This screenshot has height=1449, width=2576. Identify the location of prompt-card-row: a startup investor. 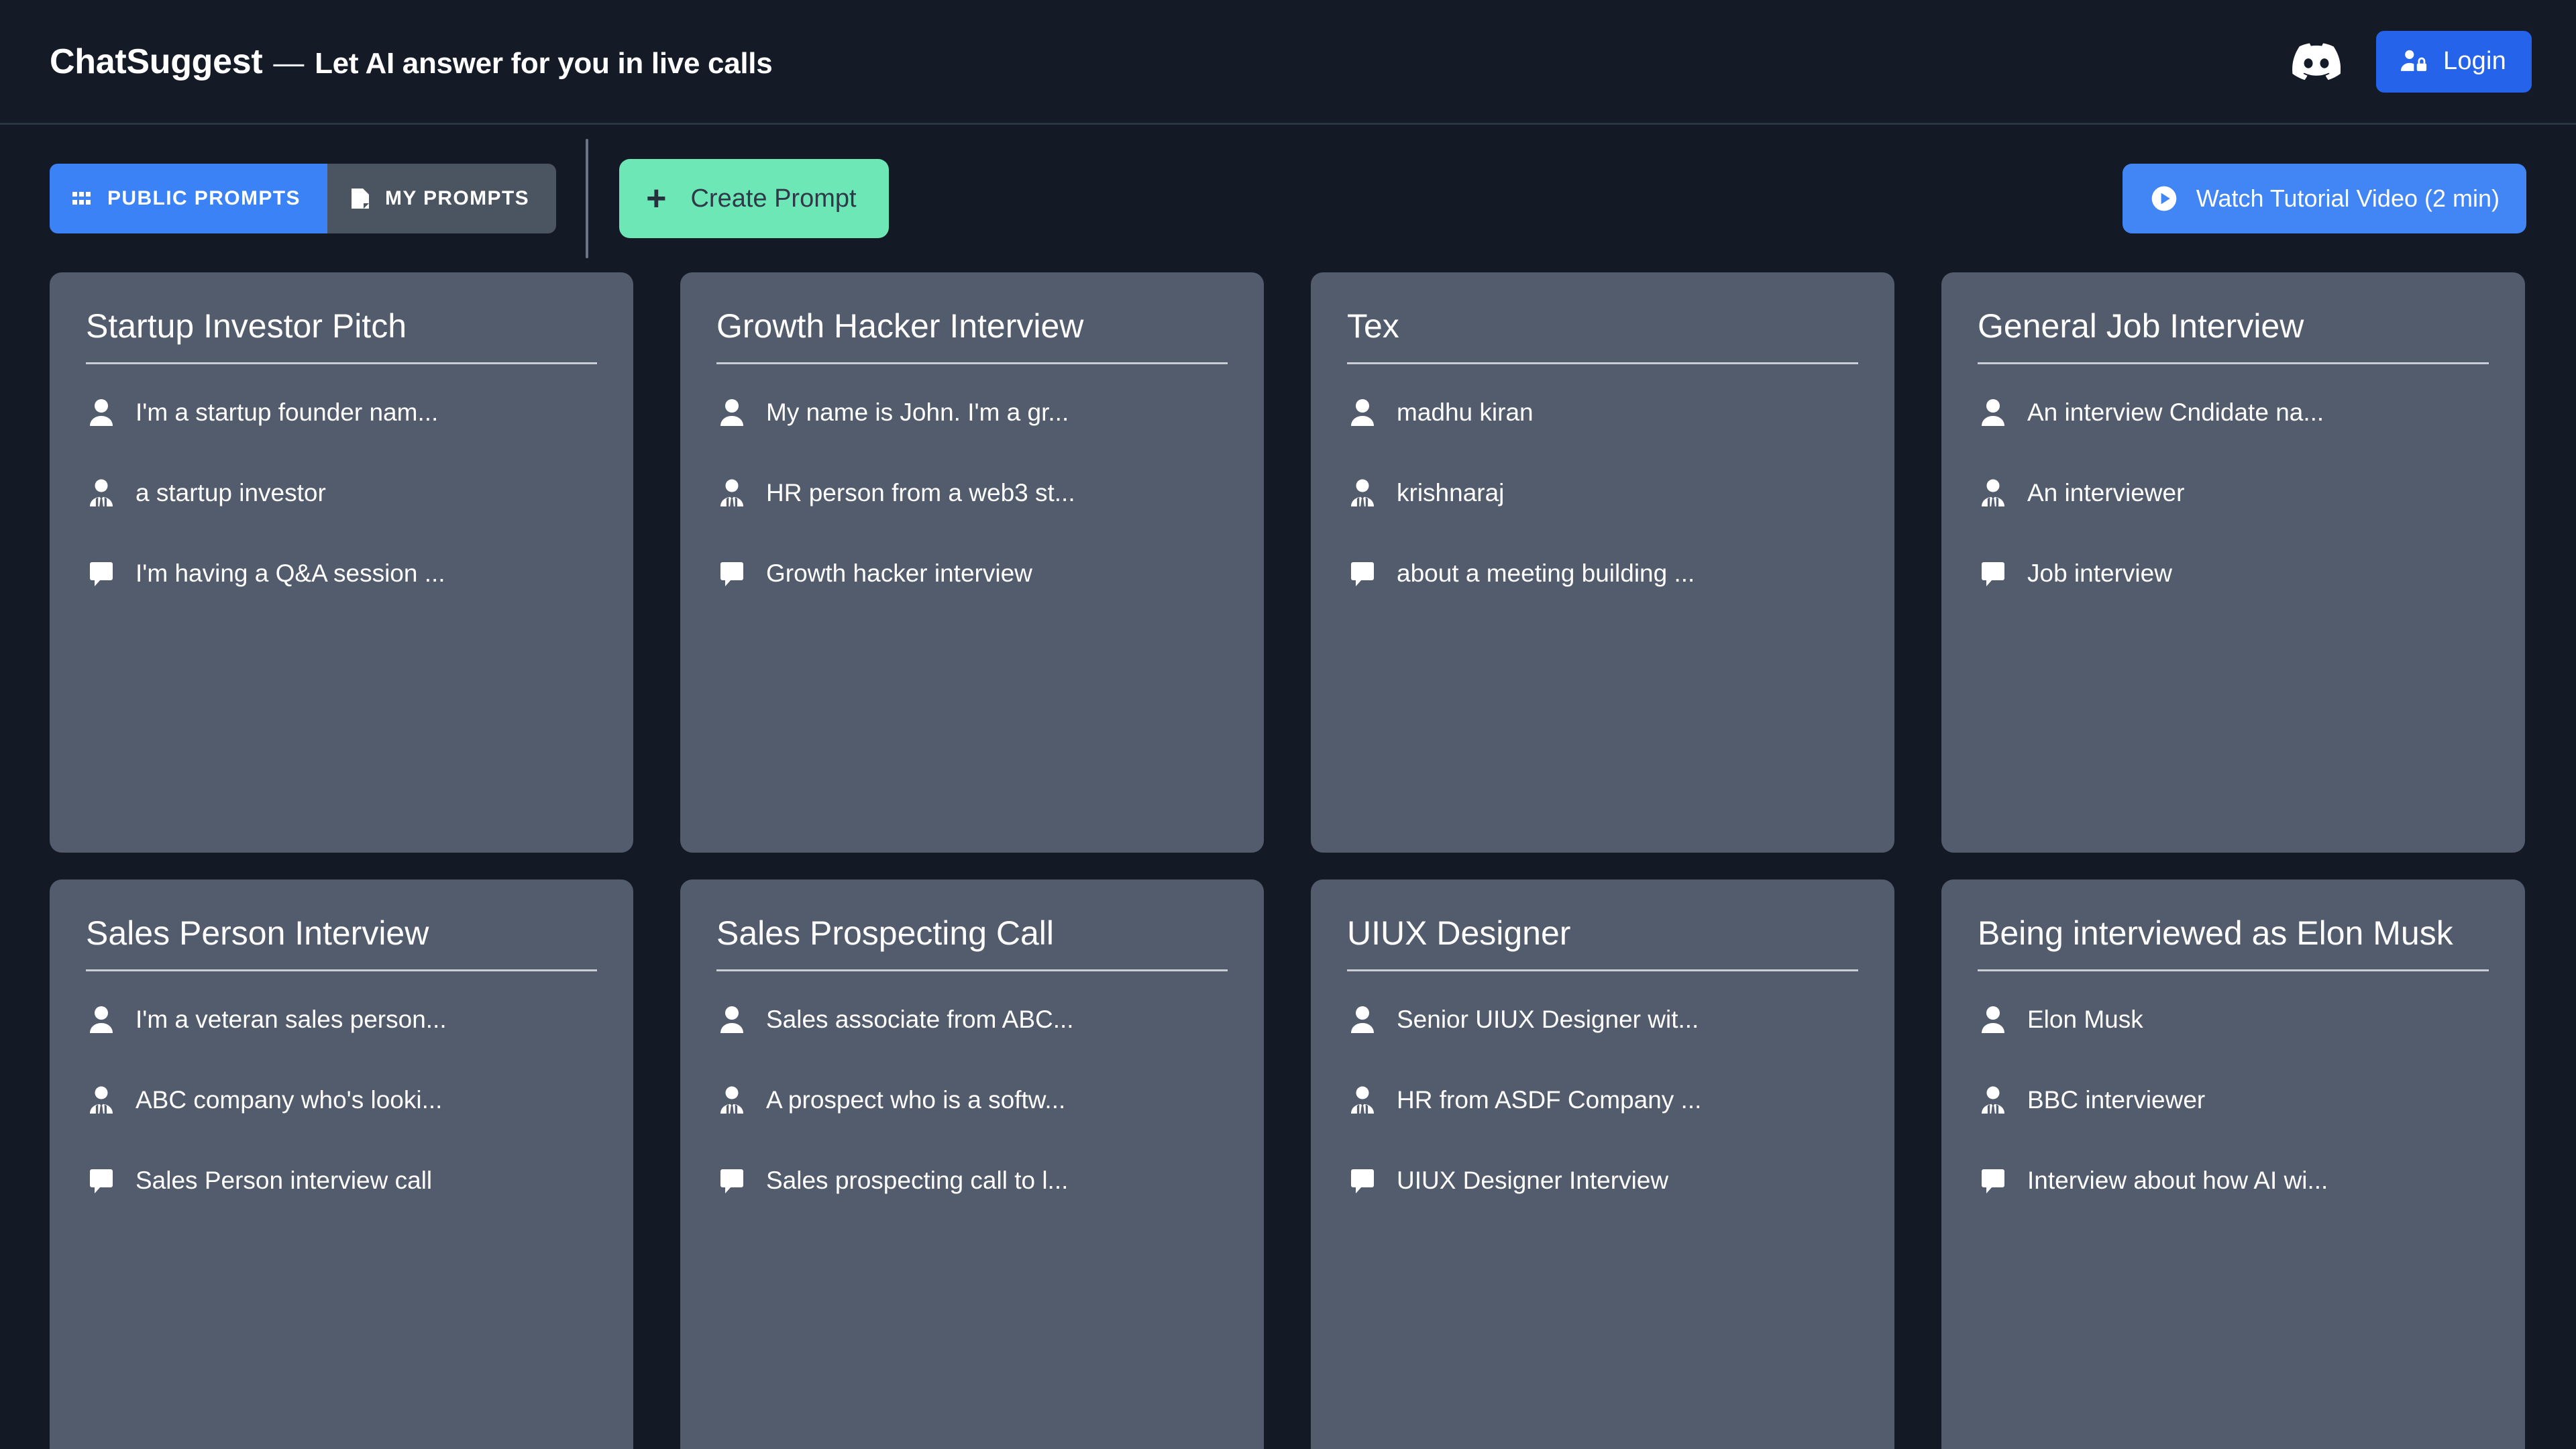
(341, 493).